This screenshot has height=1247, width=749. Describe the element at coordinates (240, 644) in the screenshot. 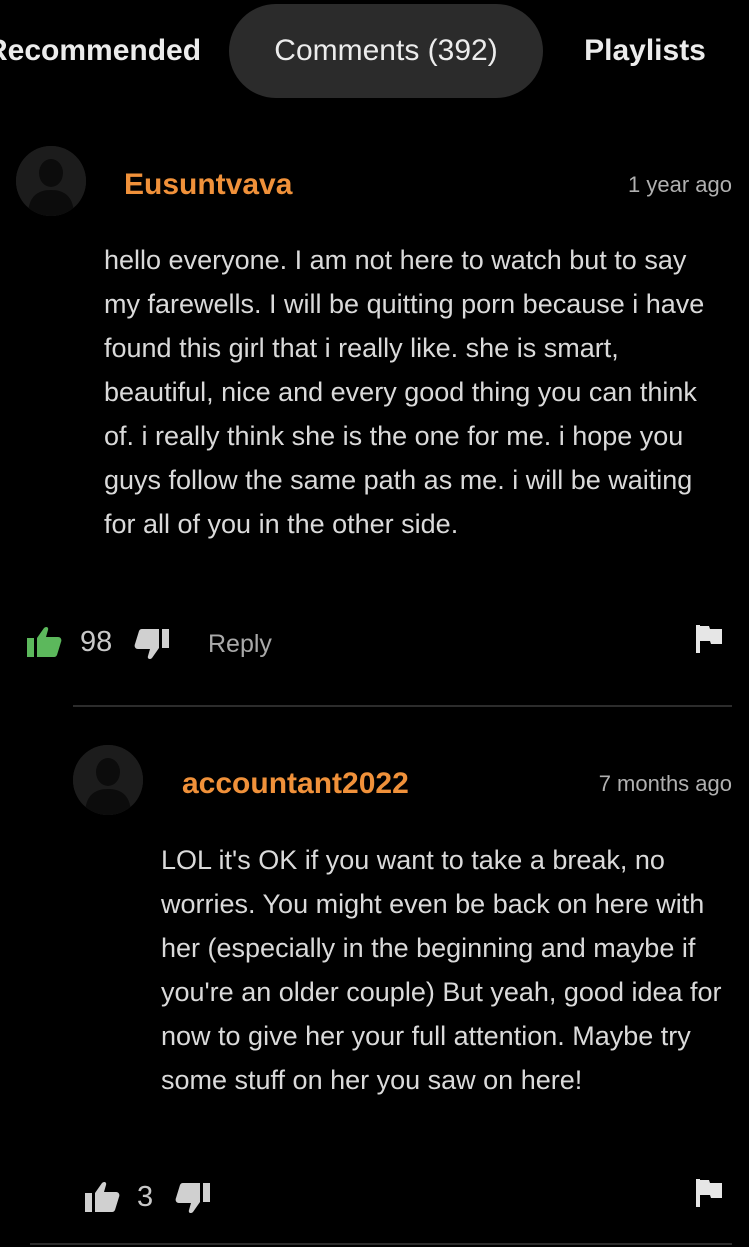

I see `reply-button: Reply` at that location.